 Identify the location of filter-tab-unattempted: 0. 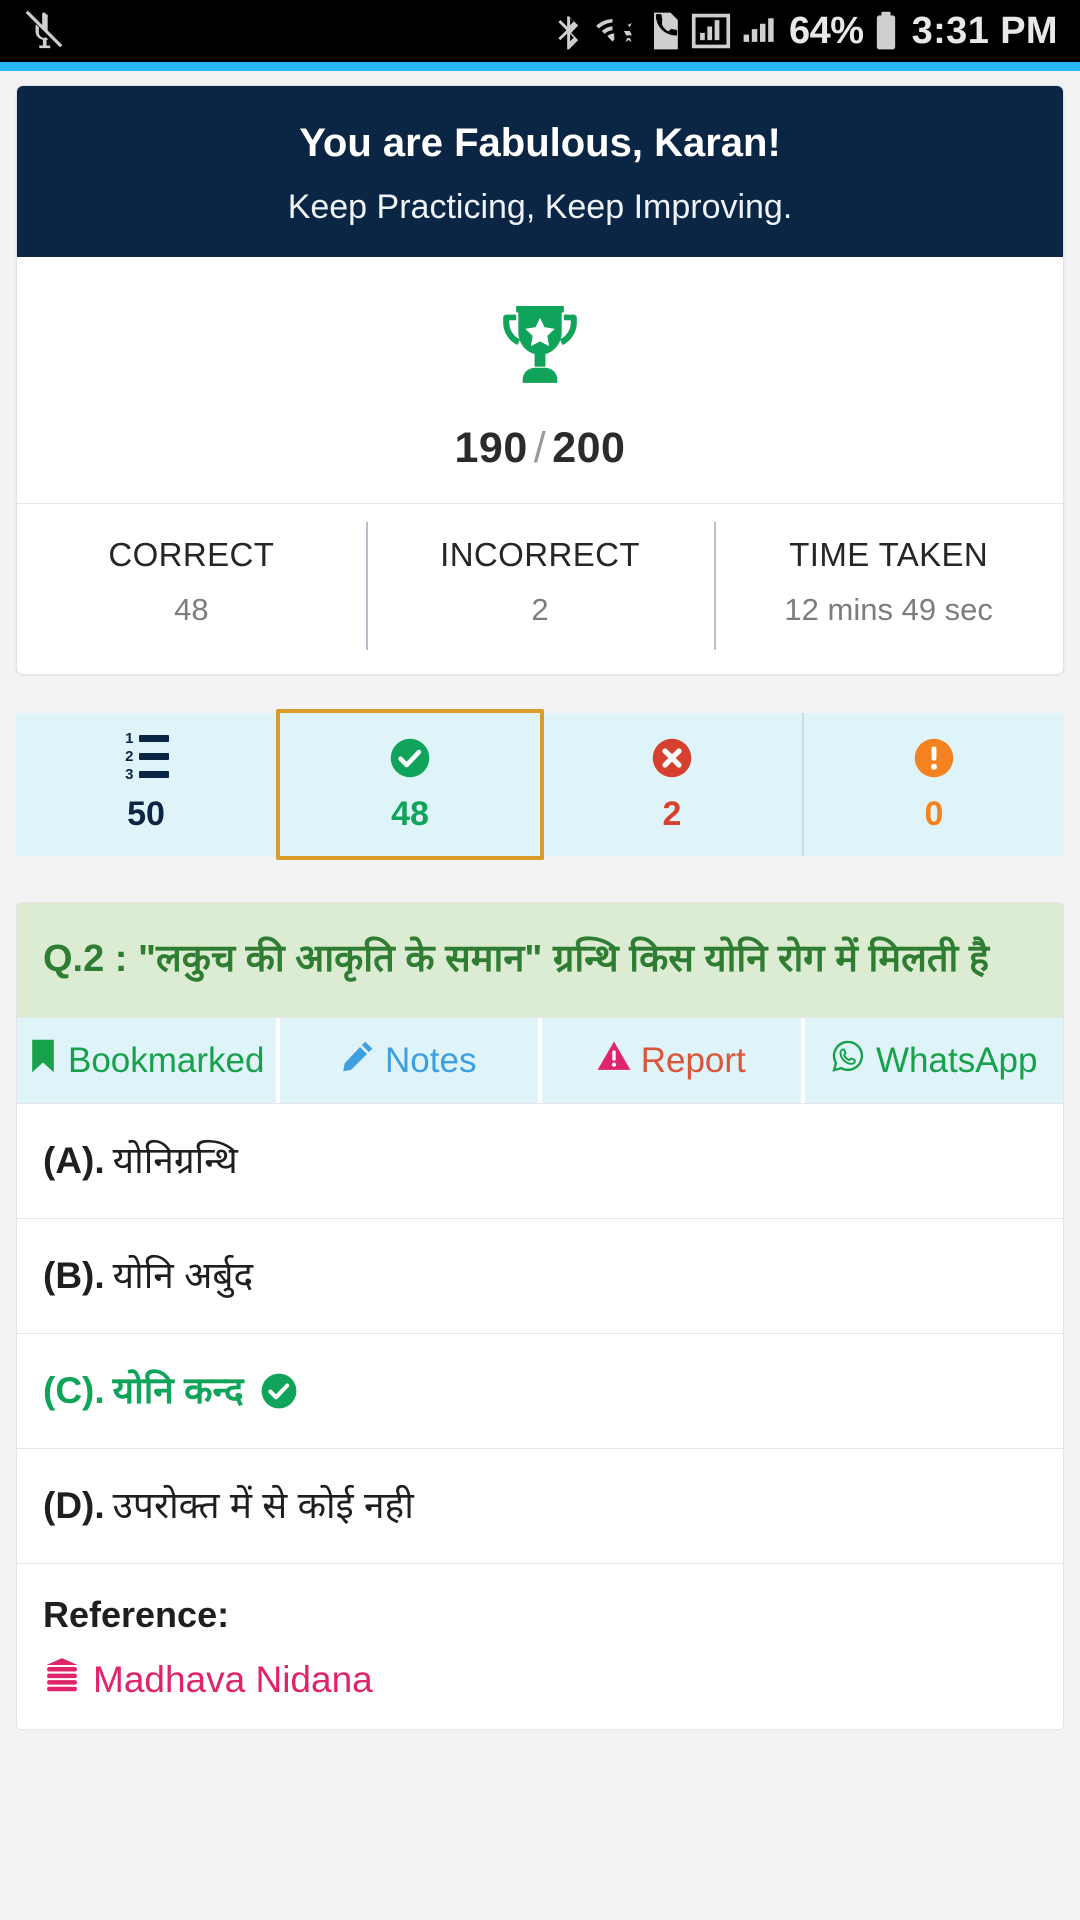
(934, 785).